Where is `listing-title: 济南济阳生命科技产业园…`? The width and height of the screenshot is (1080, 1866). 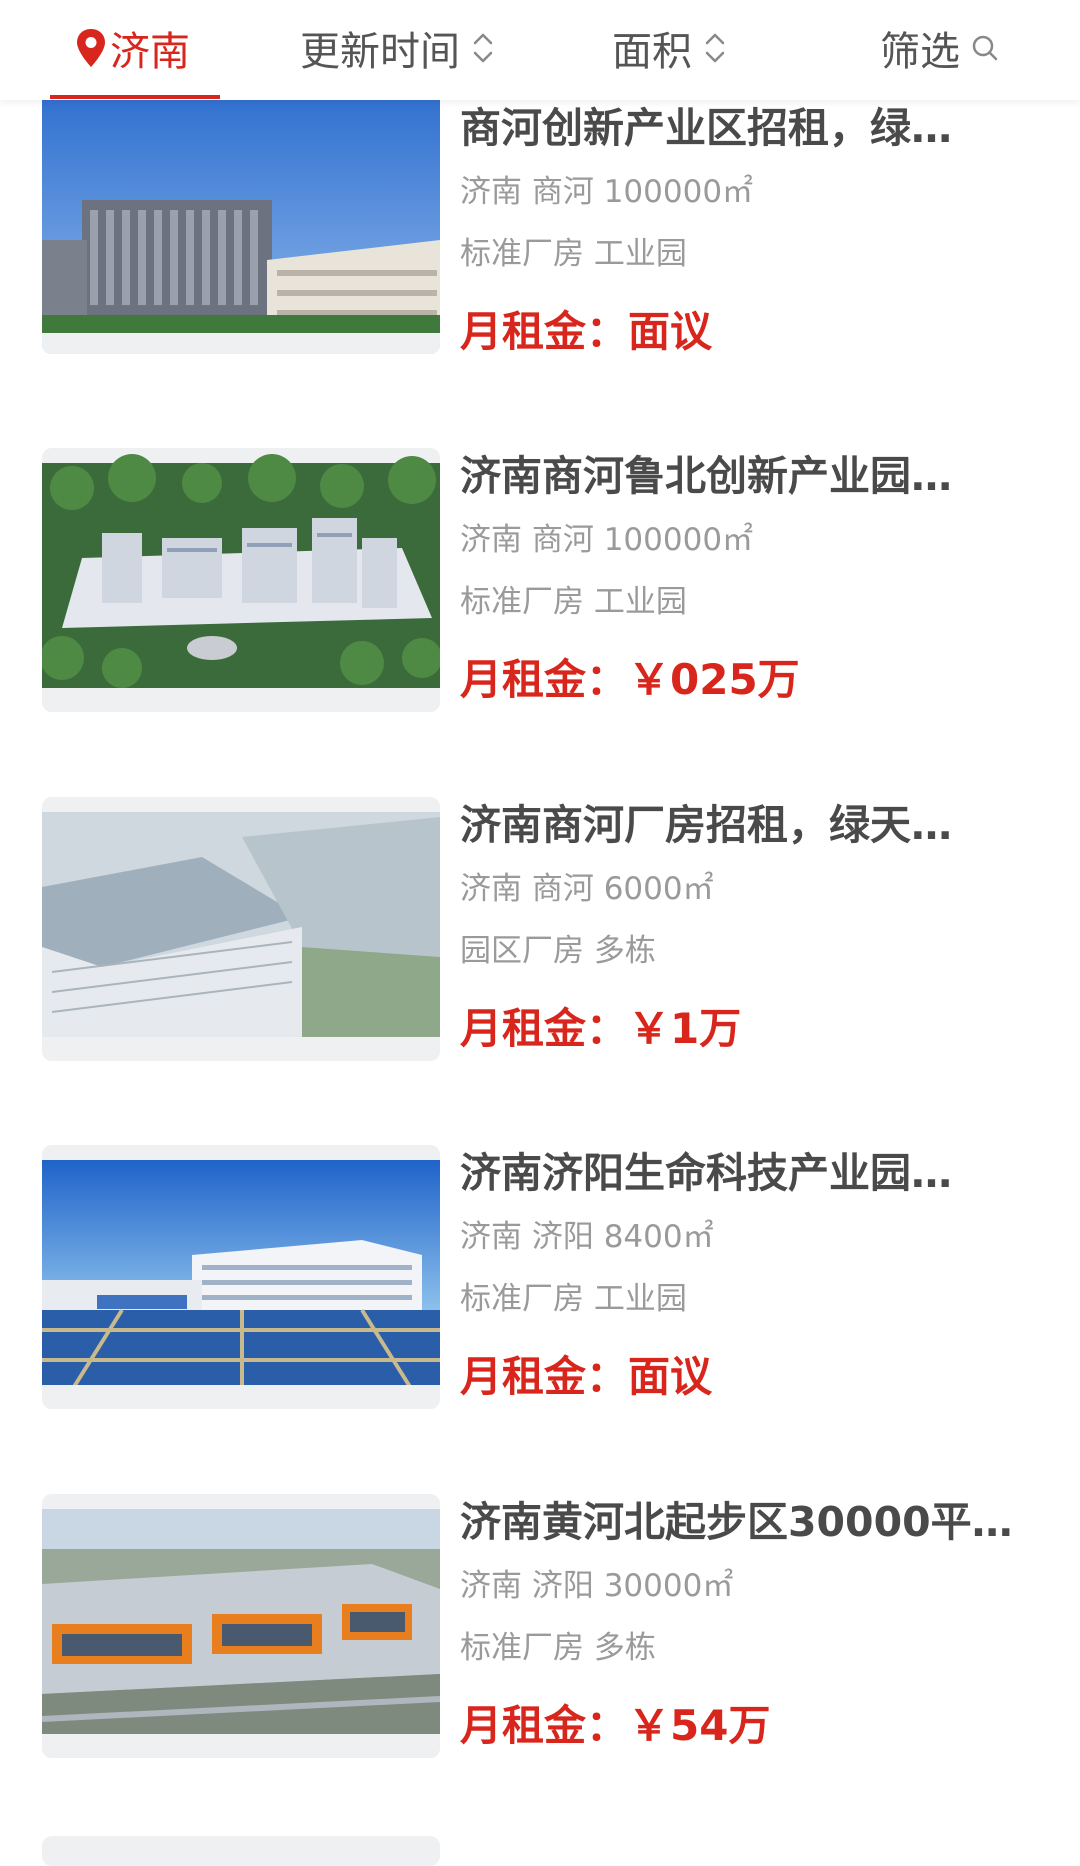 listing-title: 济南济阳生命科技产业园… is located at coordinates (706, 1173).